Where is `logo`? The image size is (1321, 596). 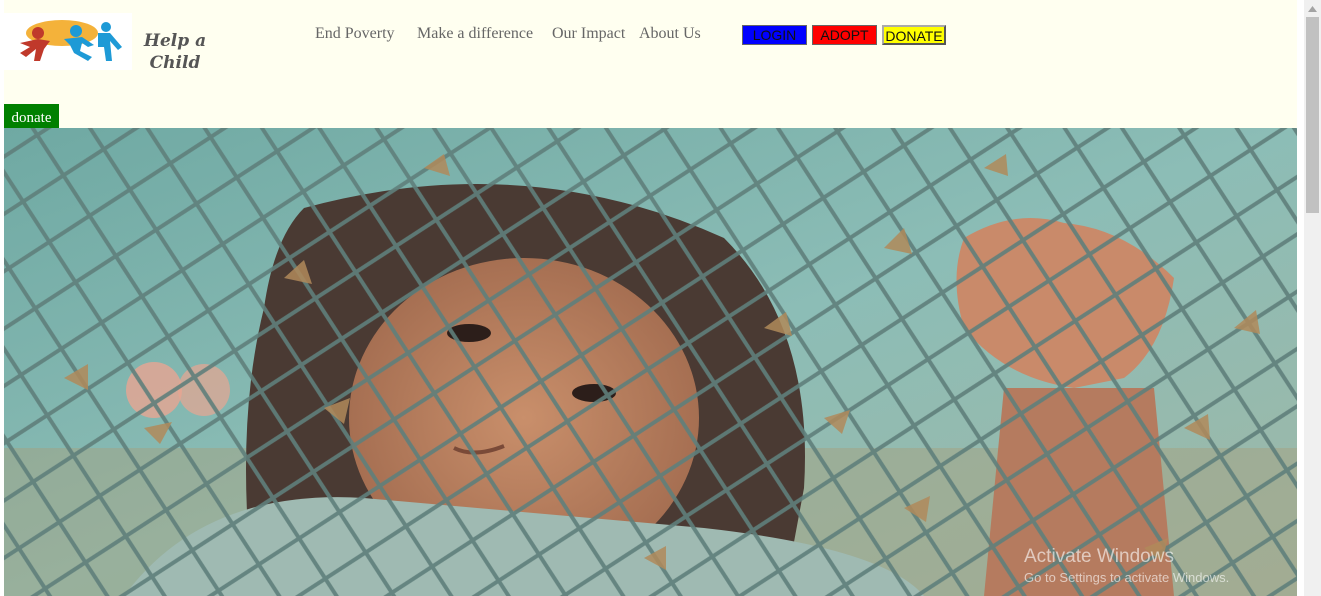
logo is located at coordinates (68, 41).